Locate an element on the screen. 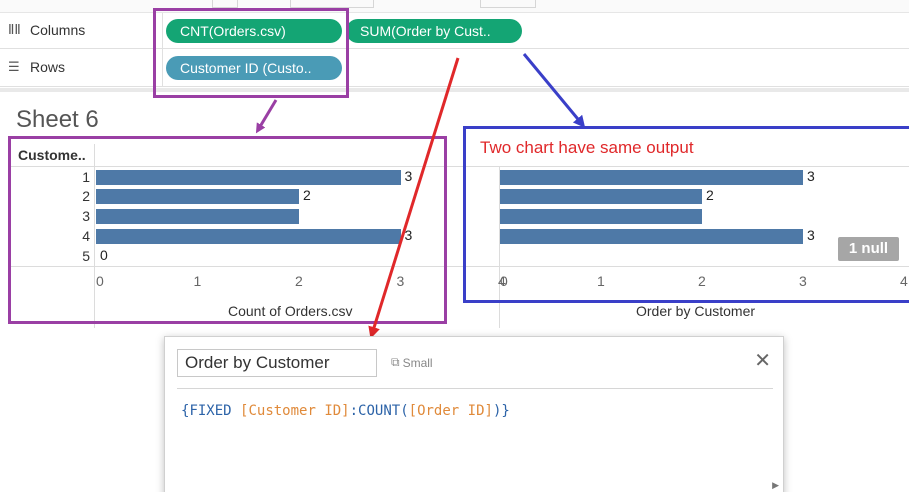  axis-title-order-by-customer: Order by Customer is located at coordinates (696, 311).